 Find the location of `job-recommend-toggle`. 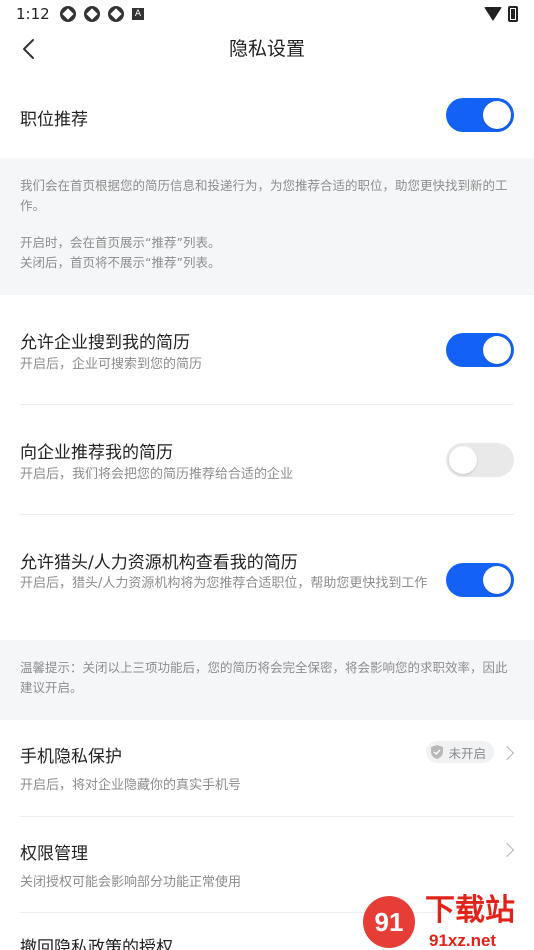

job-recommend-toggle is located at coordinates (480, 115).